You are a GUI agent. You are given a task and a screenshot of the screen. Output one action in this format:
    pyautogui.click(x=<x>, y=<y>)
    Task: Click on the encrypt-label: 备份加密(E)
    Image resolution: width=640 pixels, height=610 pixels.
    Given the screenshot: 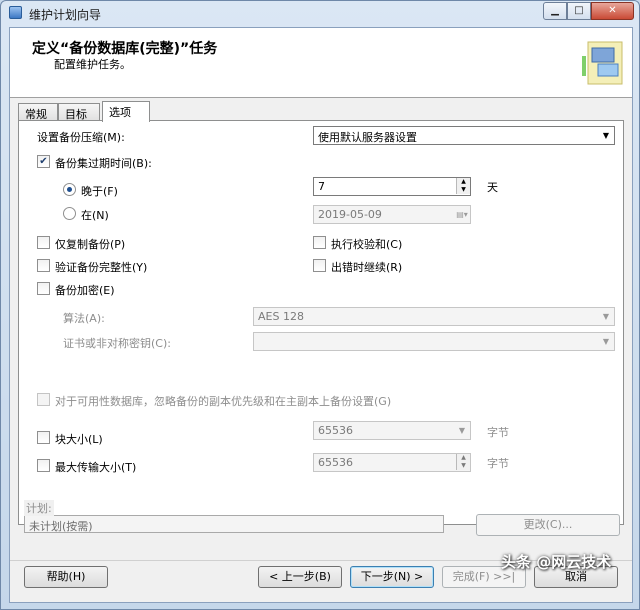 What is the action you would take?
    pyautogui.click(x=85, y=290)
    